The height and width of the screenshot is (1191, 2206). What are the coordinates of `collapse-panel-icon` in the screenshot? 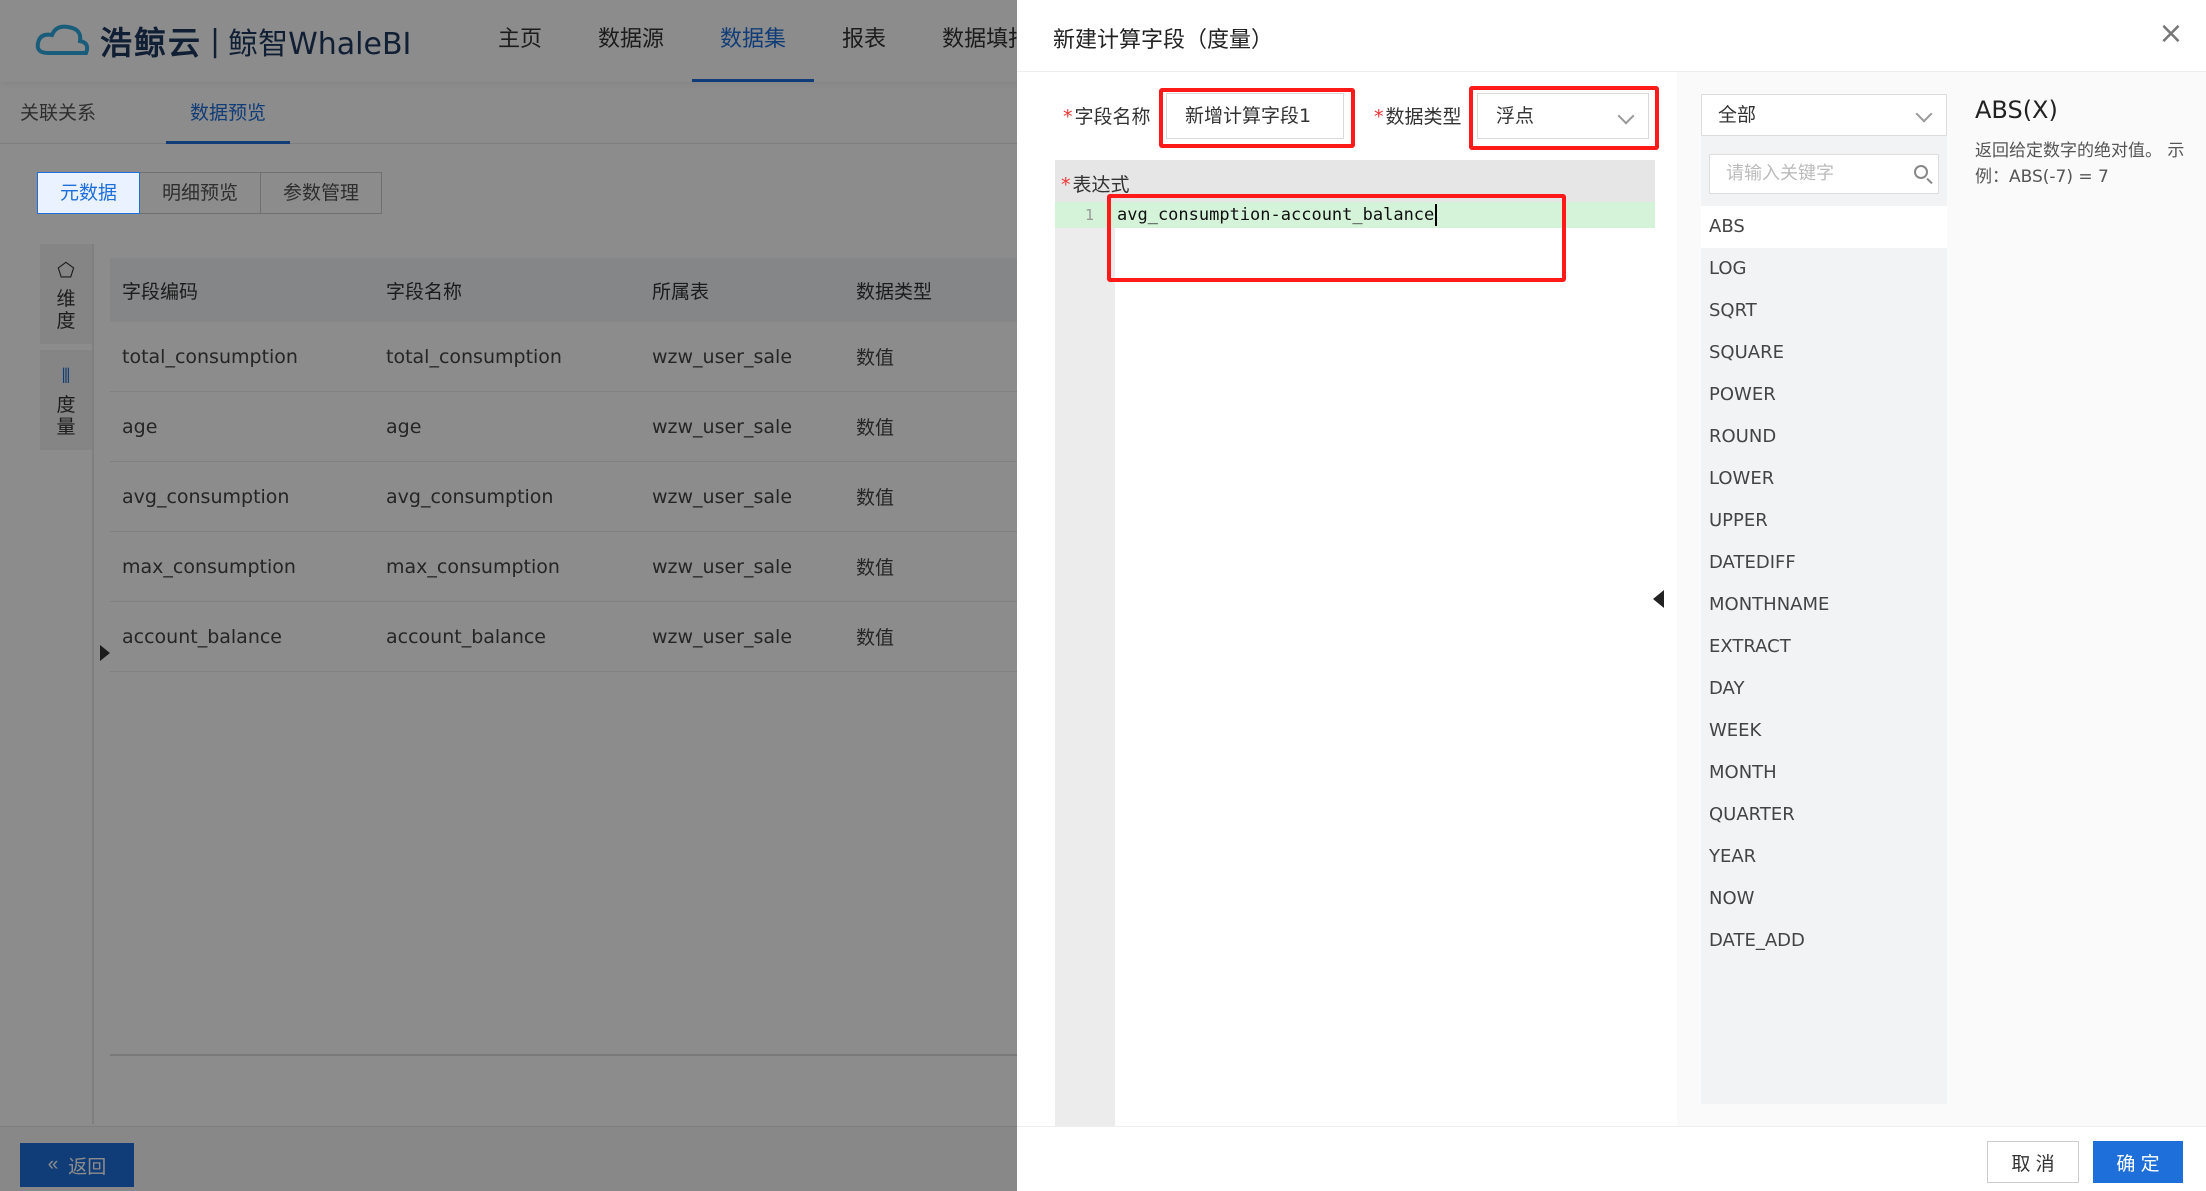 It's located at (1658, 599).